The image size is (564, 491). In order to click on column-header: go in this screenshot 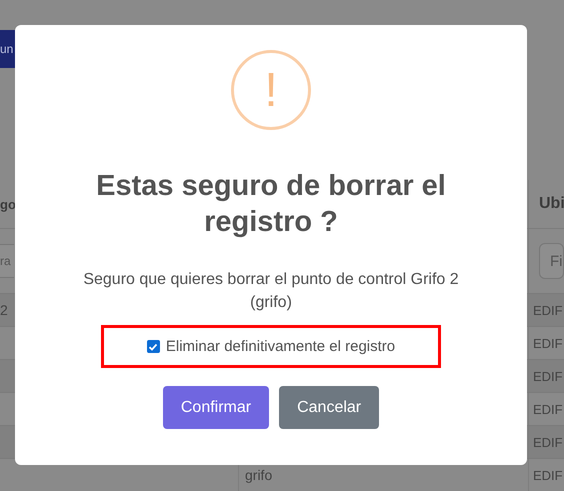, I will do `click(8, 204)`.